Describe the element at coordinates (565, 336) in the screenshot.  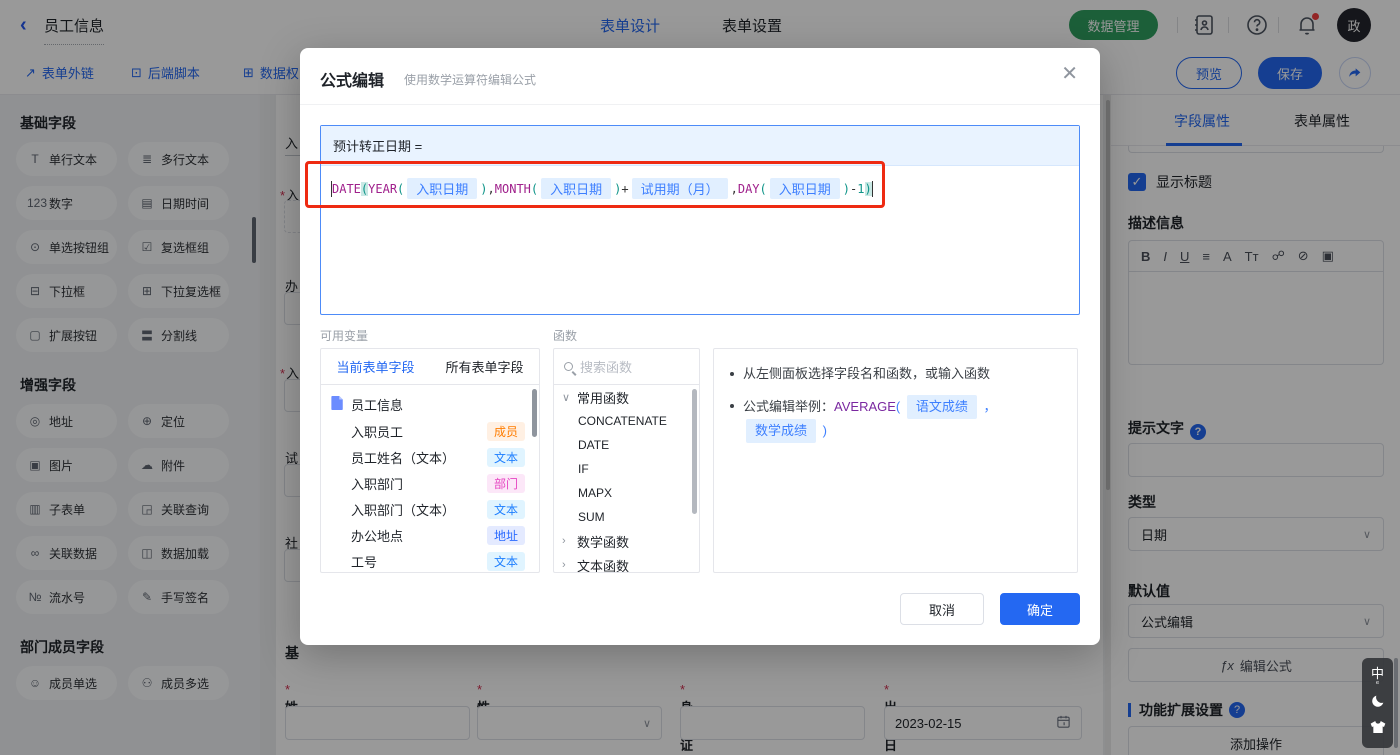
I see `functions-label: 函数` at that location.